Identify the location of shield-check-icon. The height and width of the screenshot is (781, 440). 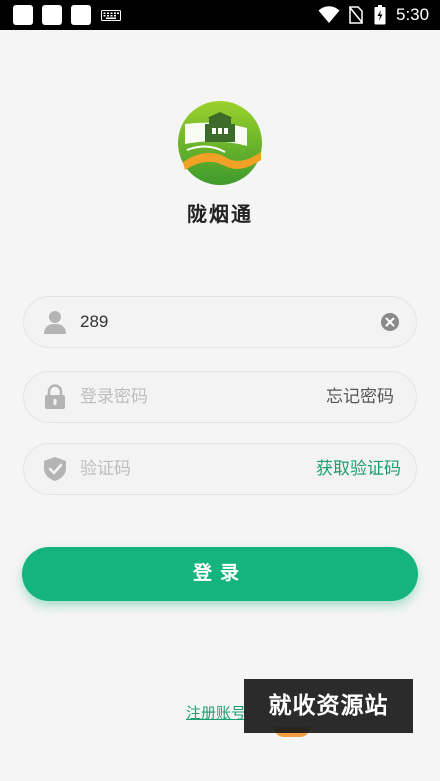
(55, 469).